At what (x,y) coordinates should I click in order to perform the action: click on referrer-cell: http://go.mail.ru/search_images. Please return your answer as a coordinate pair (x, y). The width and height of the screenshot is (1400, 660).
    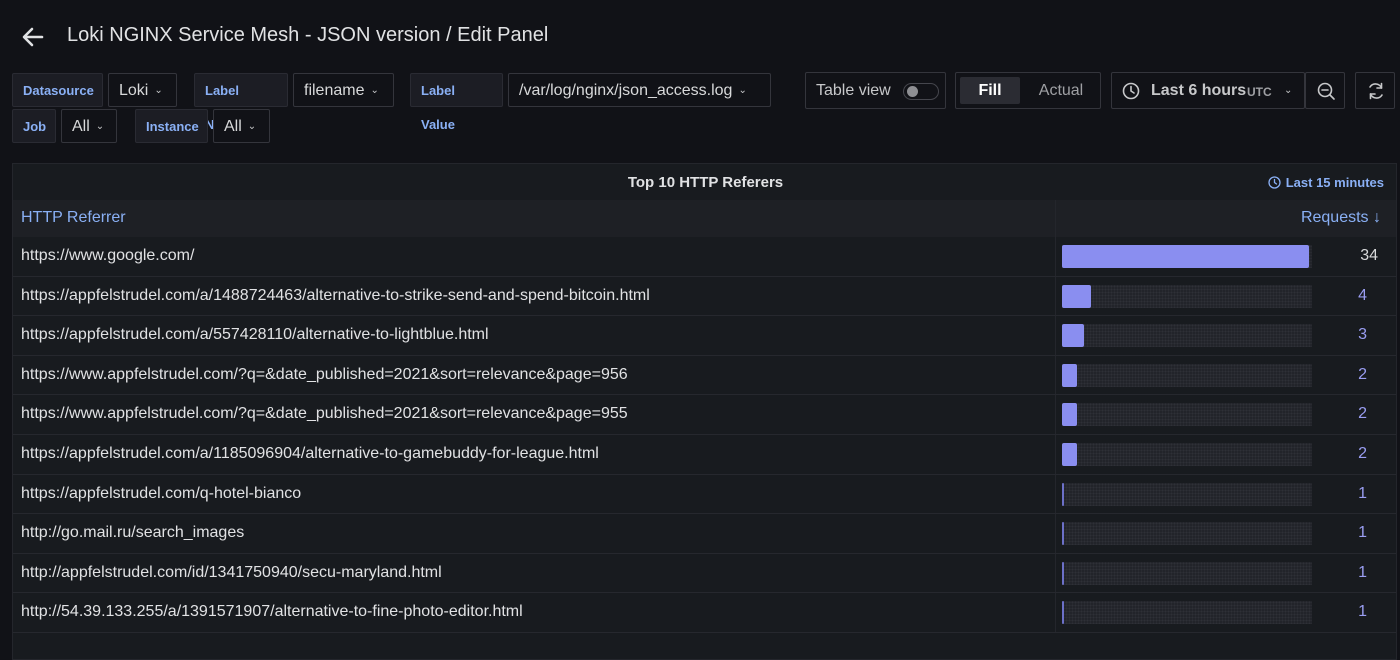
    Looking at the image, I should click on (133, 533).